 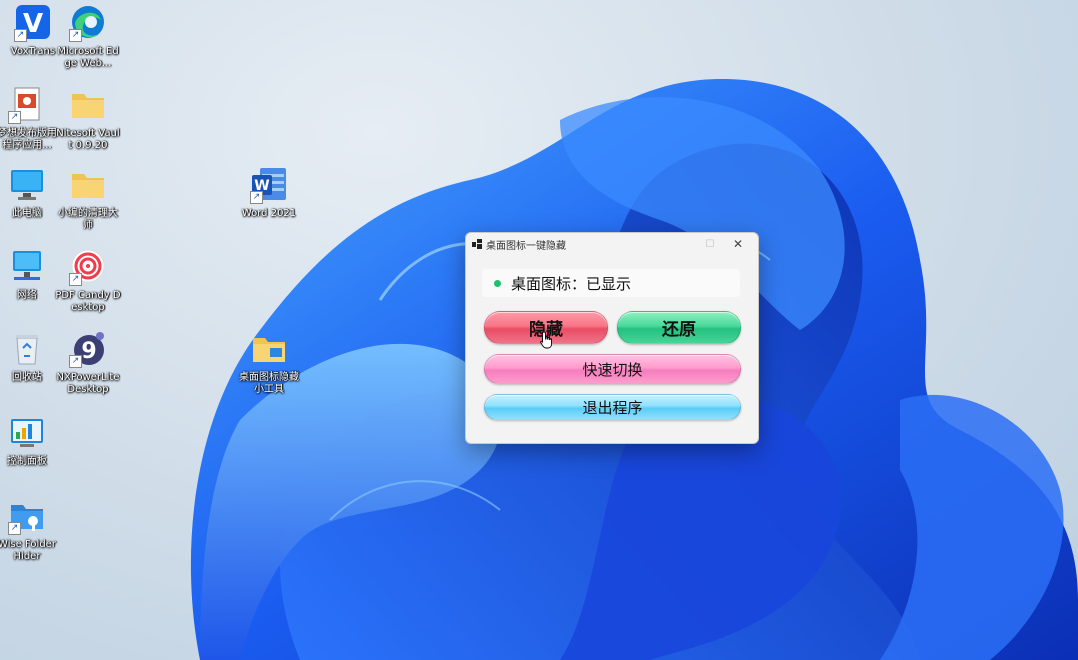 I want to click on desktop-icon-label: NXPowerLite Desktop, so click(x=88, y=383).